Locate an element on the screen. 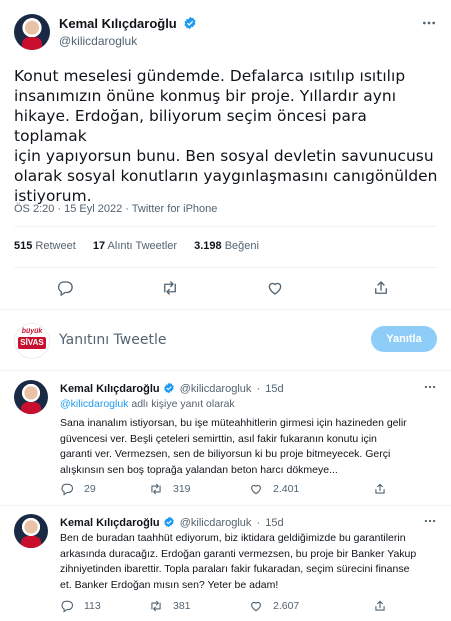 This screenshot has width=451, height=621. like-stat: 3.198 Beğeni is located at coordinates (226, 246).